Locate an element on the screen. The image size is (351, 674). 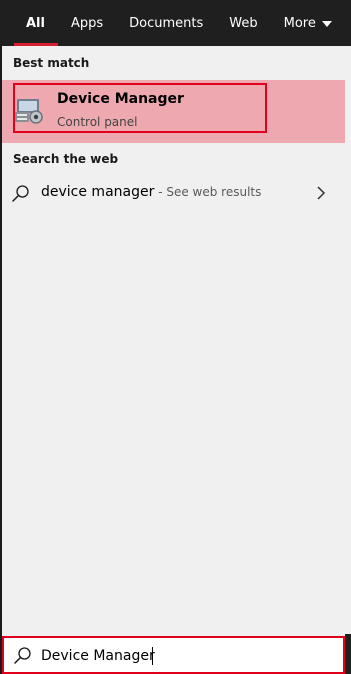
device-manager-icon is located at coordinates (29, 111).